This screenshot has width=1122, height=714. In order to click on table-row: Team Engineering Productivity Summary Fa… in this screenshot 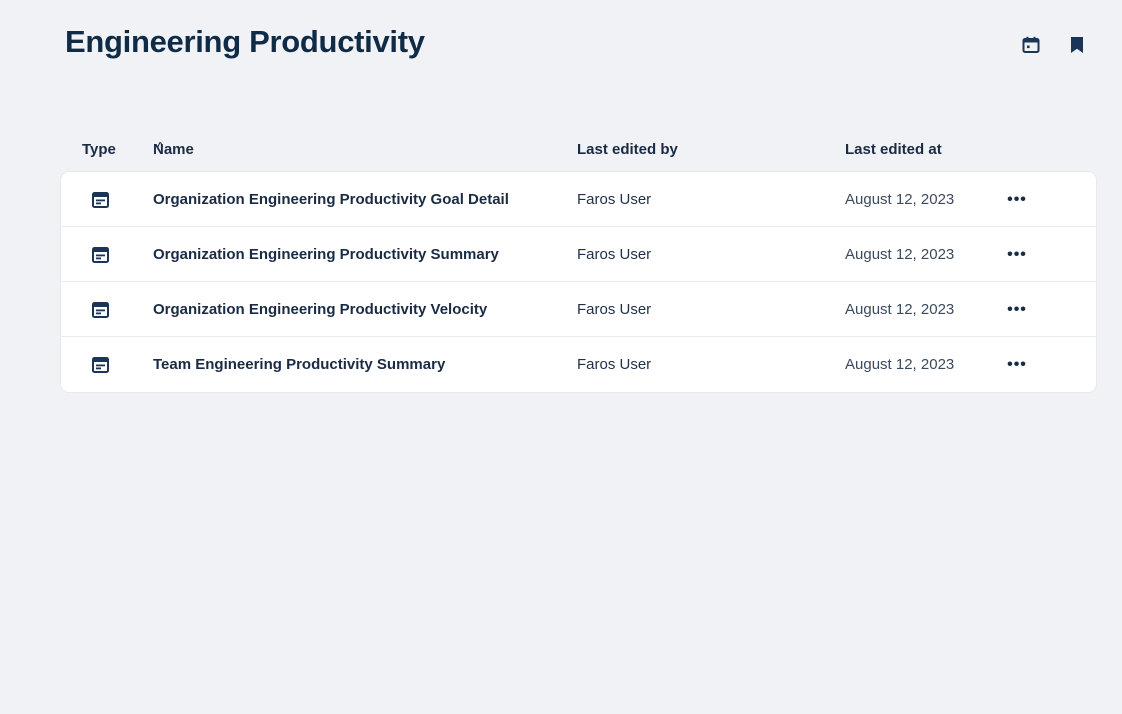, I will do `click(578, 364)`.